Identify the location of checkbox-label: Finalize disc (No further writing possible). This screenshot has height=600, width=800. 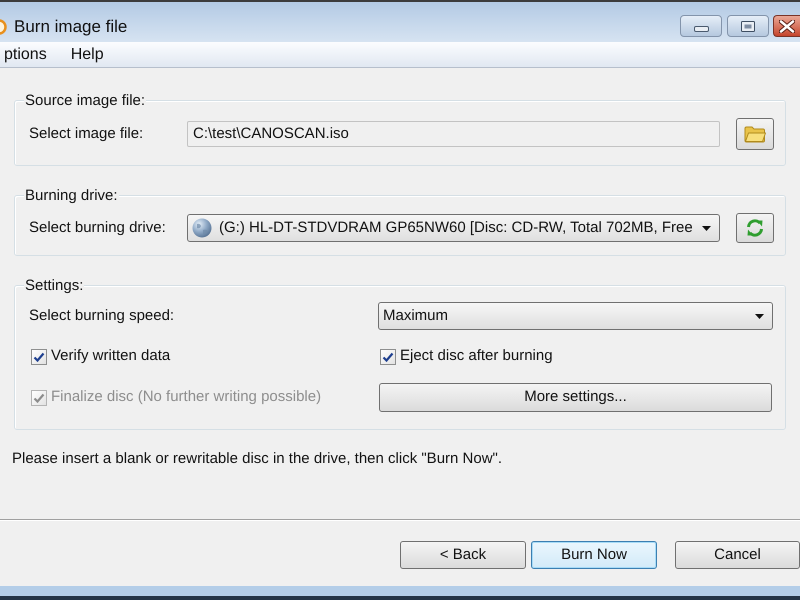
(186, 397).